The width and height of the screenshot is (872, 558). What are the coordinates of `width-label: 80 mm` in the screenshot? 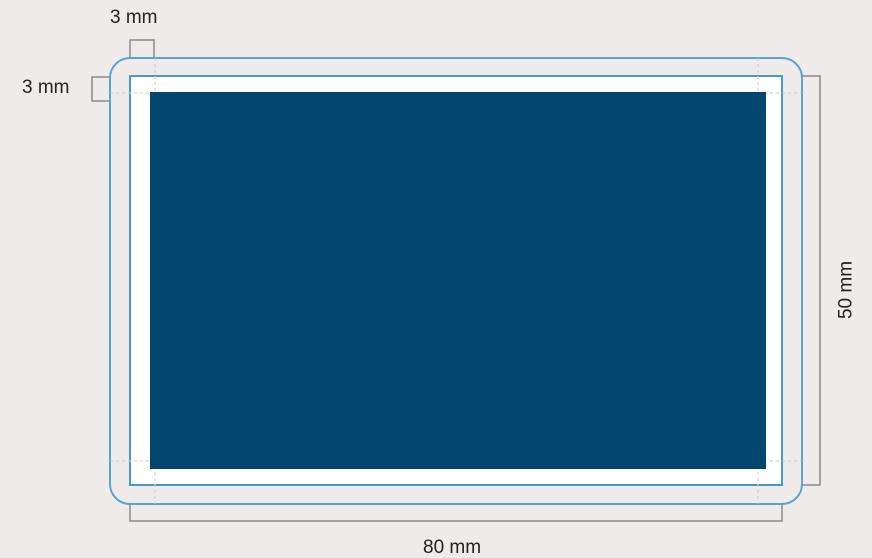 It's located at (452, 547).